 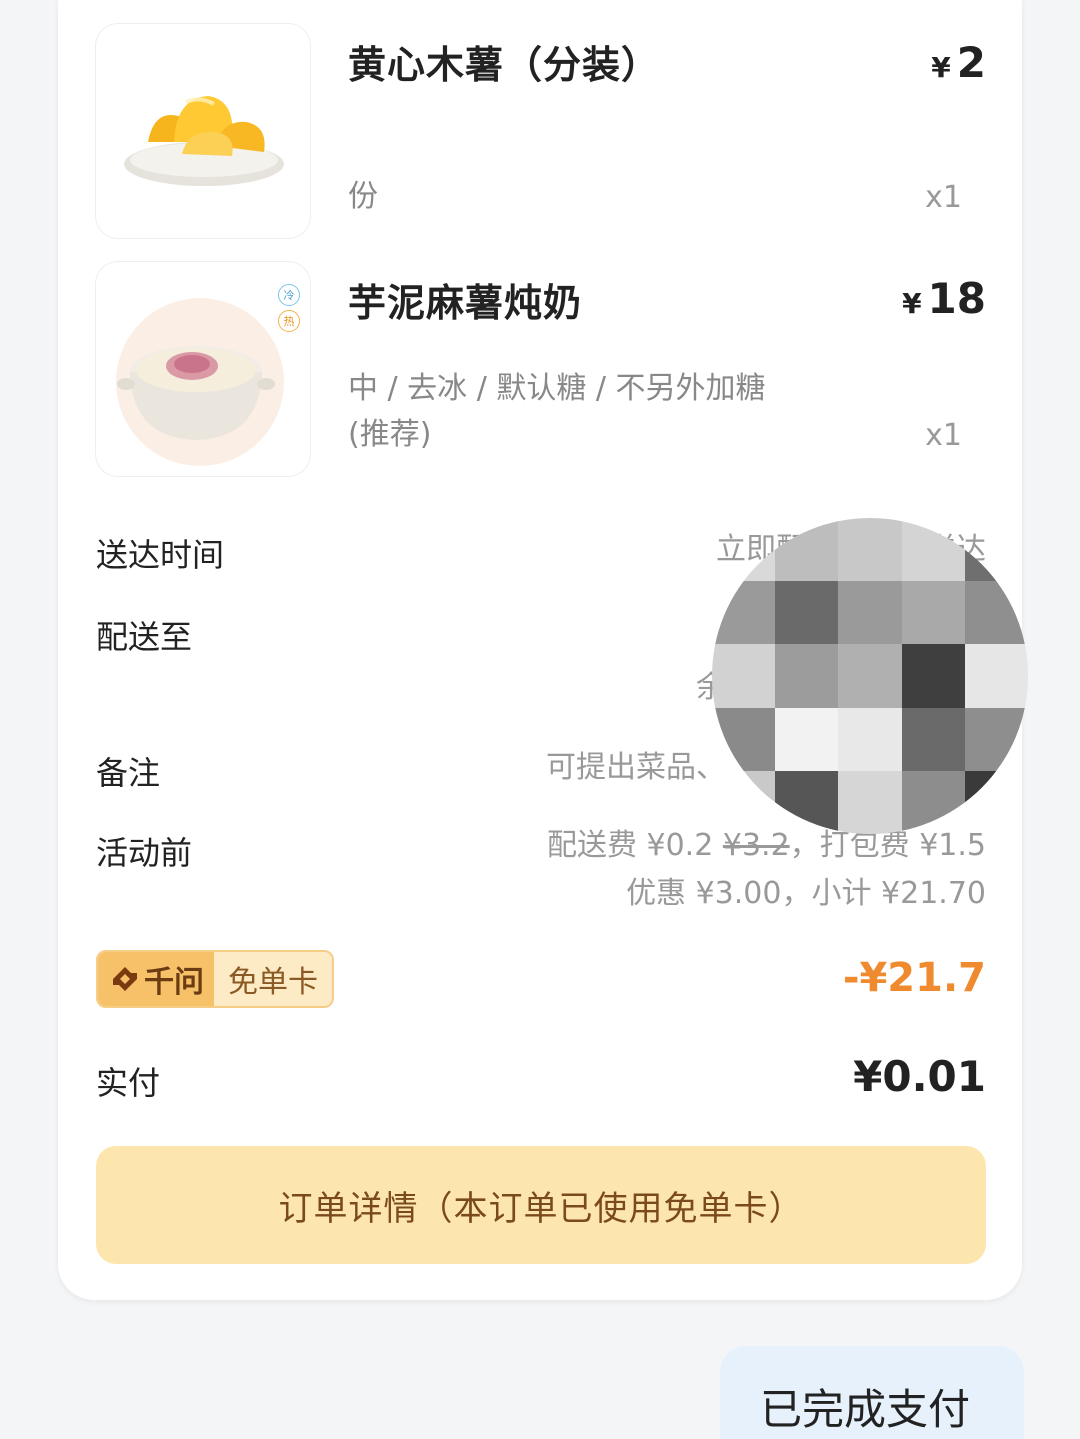 What do you see at coordinates (630, 845) in the screenshot?
I see `delivery-fee: 配送费 ¥0.2` at bounding box center [630, 845].